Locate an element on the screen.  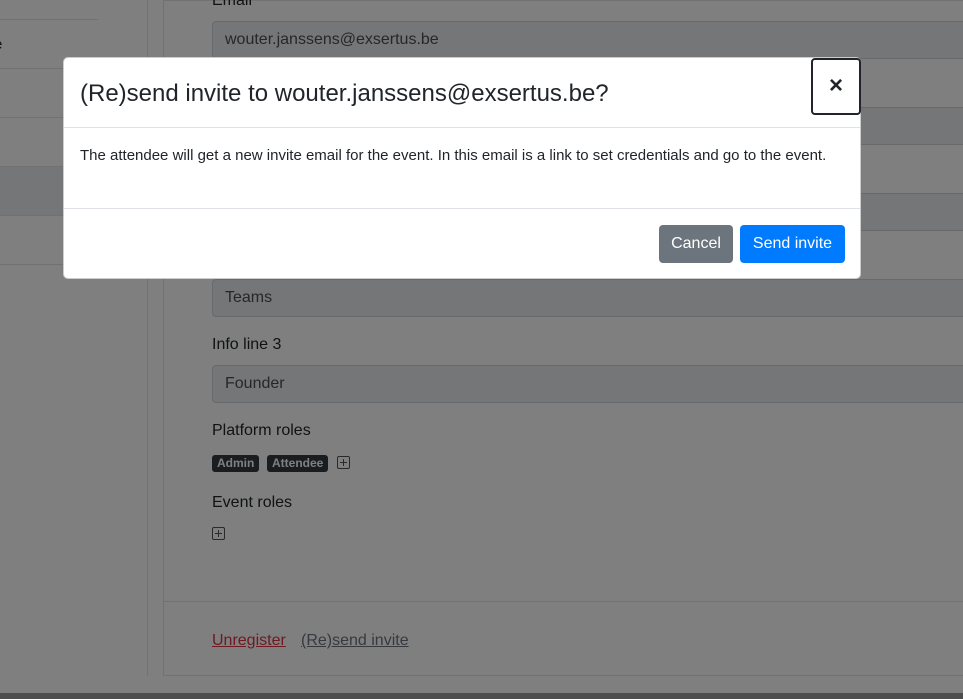
modal-footer-divider is located at coordinates (462, 208).